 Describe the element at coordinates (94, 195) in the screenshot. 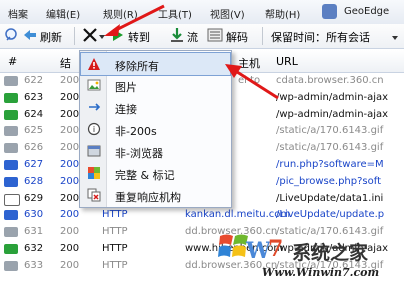

I see `duplicate-icon` at that location.